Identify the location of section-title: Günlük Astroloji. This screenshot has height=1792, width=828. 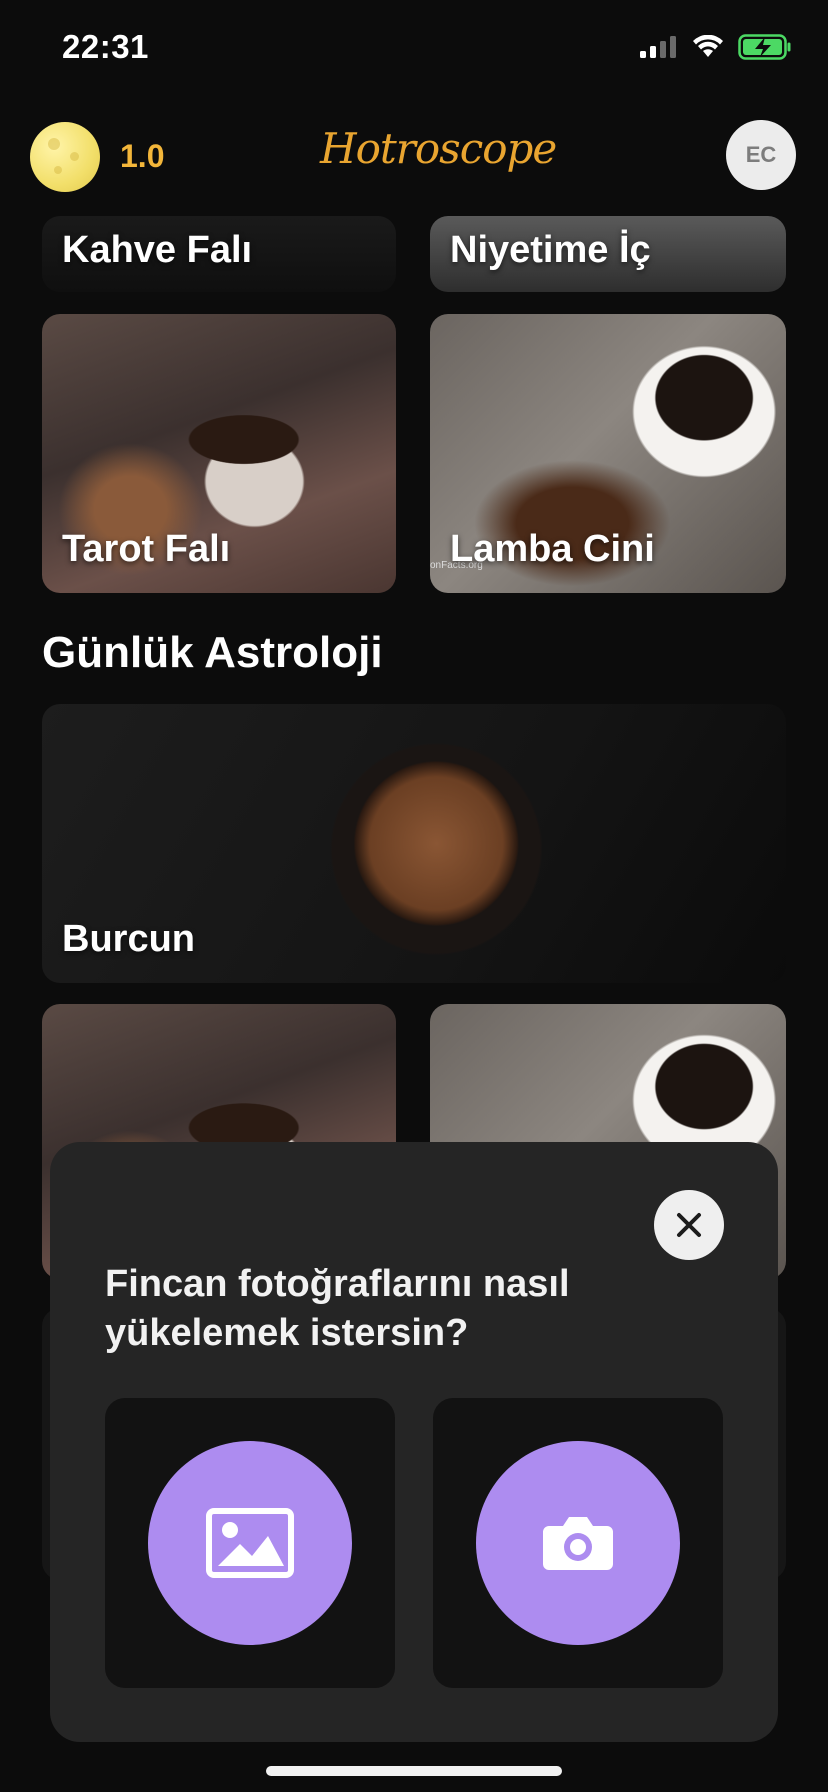
(212, 652).